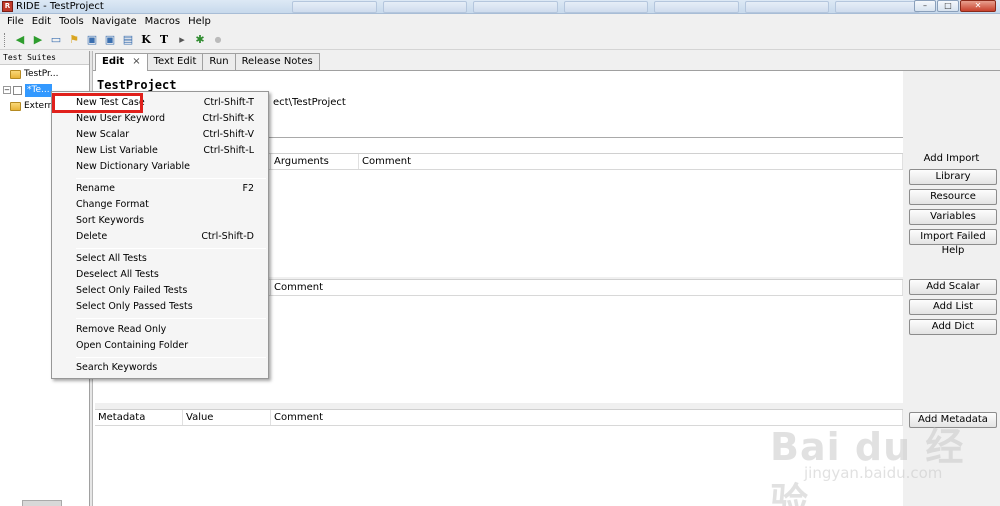 The width and height of the screenshot is (1000, 506). What do you see at coordinates (74, 40) in the screenshot?
I see `open-dir-icon: ⚑` at bounding box center [74, 40].